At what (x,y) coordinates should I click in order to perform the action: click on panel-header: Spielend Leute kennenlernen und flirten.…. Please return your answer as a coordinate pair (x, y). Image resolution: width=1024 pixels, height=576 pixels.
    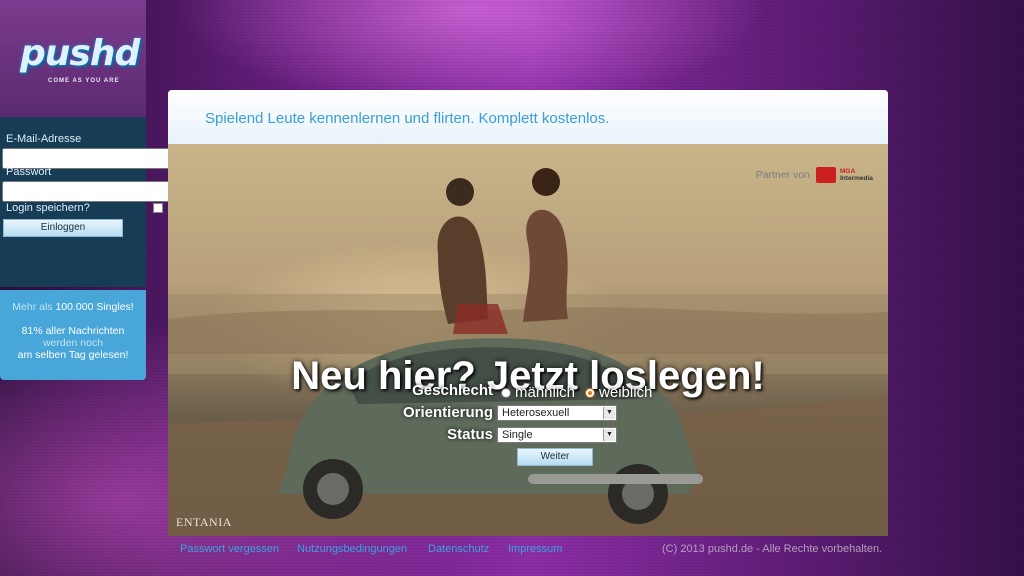
    Looking at the image, I should click on (528, 117).